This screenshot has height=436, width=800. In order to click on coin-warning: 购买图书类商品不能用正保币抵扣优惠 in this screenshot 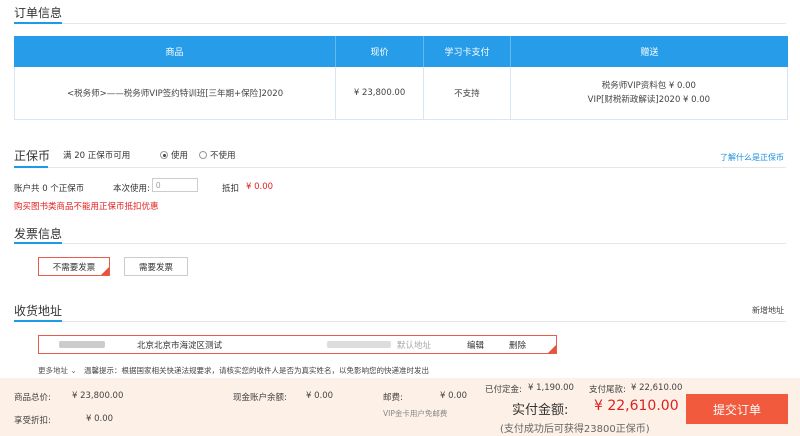, I will do `click(86, 207)`.